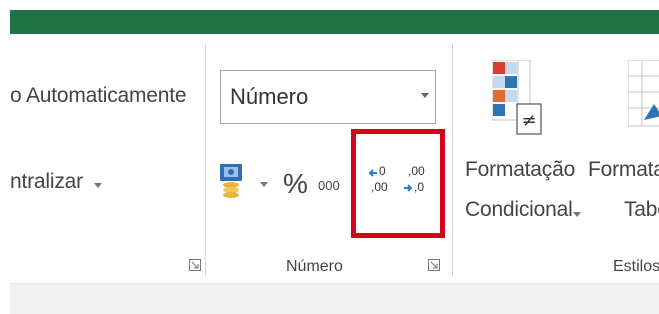  I want to click on format-as-table-line2: Tabe, so click(641, 209).